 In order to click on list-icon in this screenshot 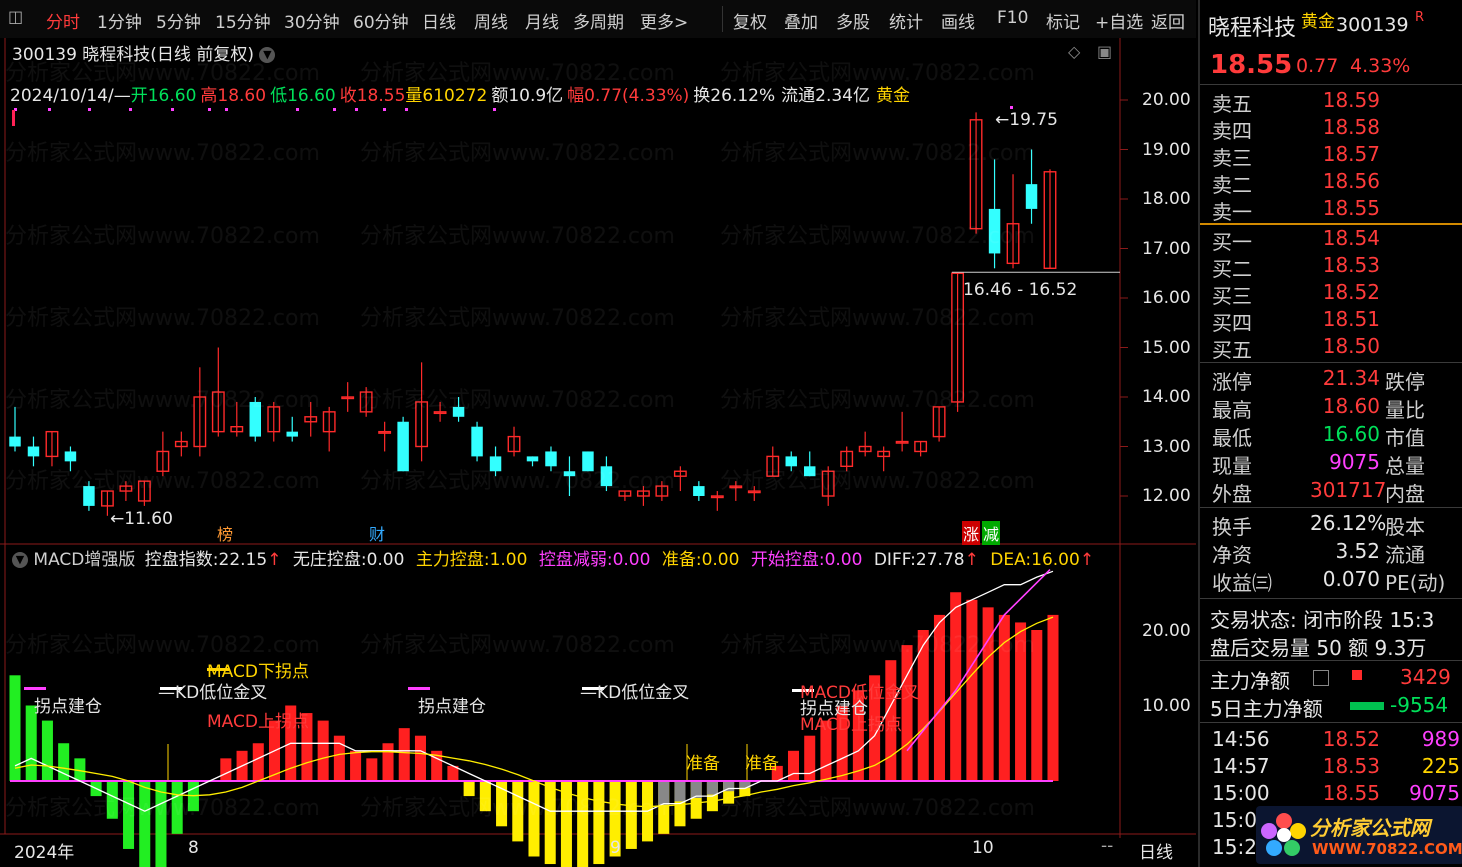, I will do `click(1321, 678)`.